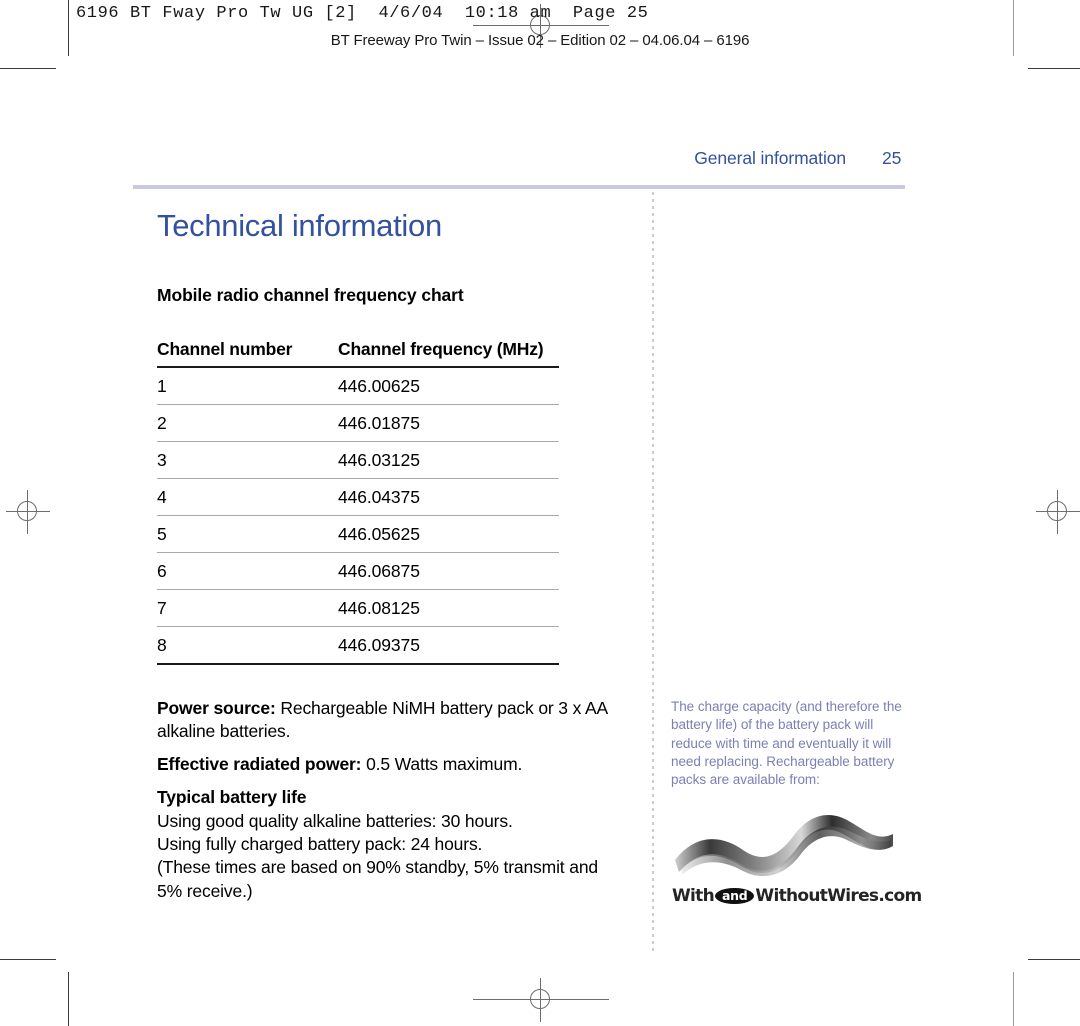 This screenshot has height=1026, width=1080. What do you see at coordinates (68, 999) in the screenshot?
I see `crop-mark-bottom-left-vertical` at bounding box center [68, 999].